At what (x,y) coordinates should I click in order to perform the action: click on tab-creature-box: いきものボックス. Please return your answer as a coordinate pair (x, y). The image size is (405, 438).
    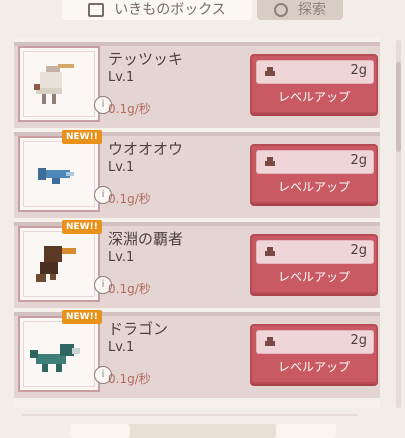
    Looking at the image, I should click on (157, 10).